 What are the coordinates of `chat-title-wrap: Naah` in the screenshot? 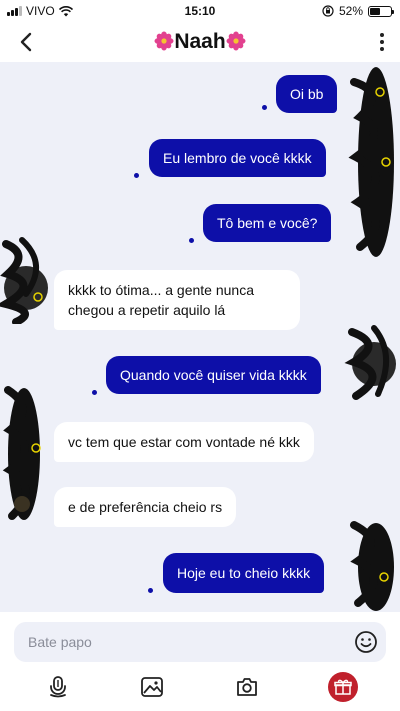 It's located at (200, 42).